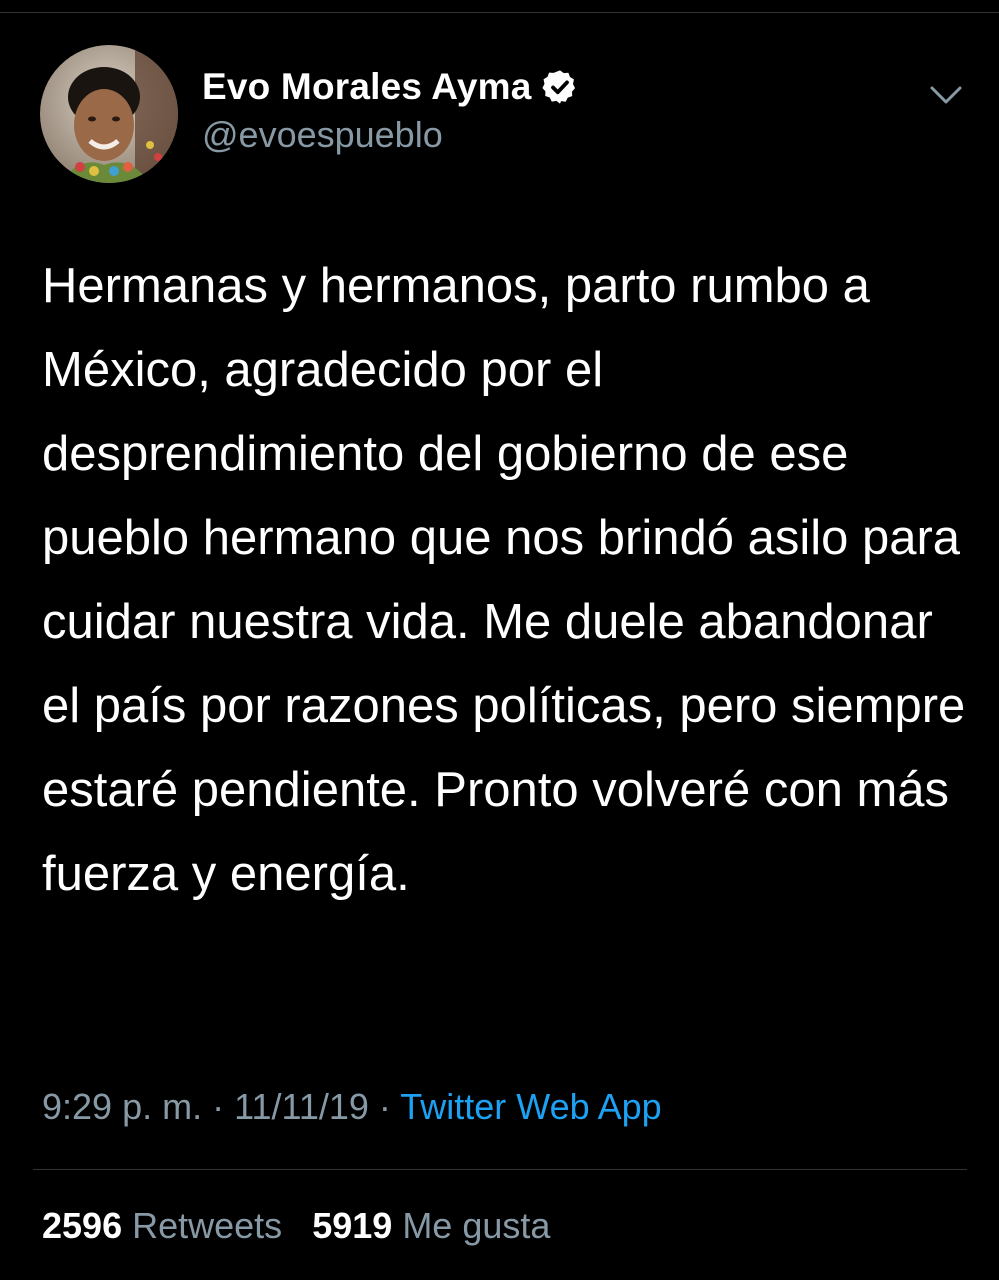 Image resolution: width=999 pixels, height=1280 pixels. I want to click on tweet-source-link: Twitter Web App, so click(530, 1106).